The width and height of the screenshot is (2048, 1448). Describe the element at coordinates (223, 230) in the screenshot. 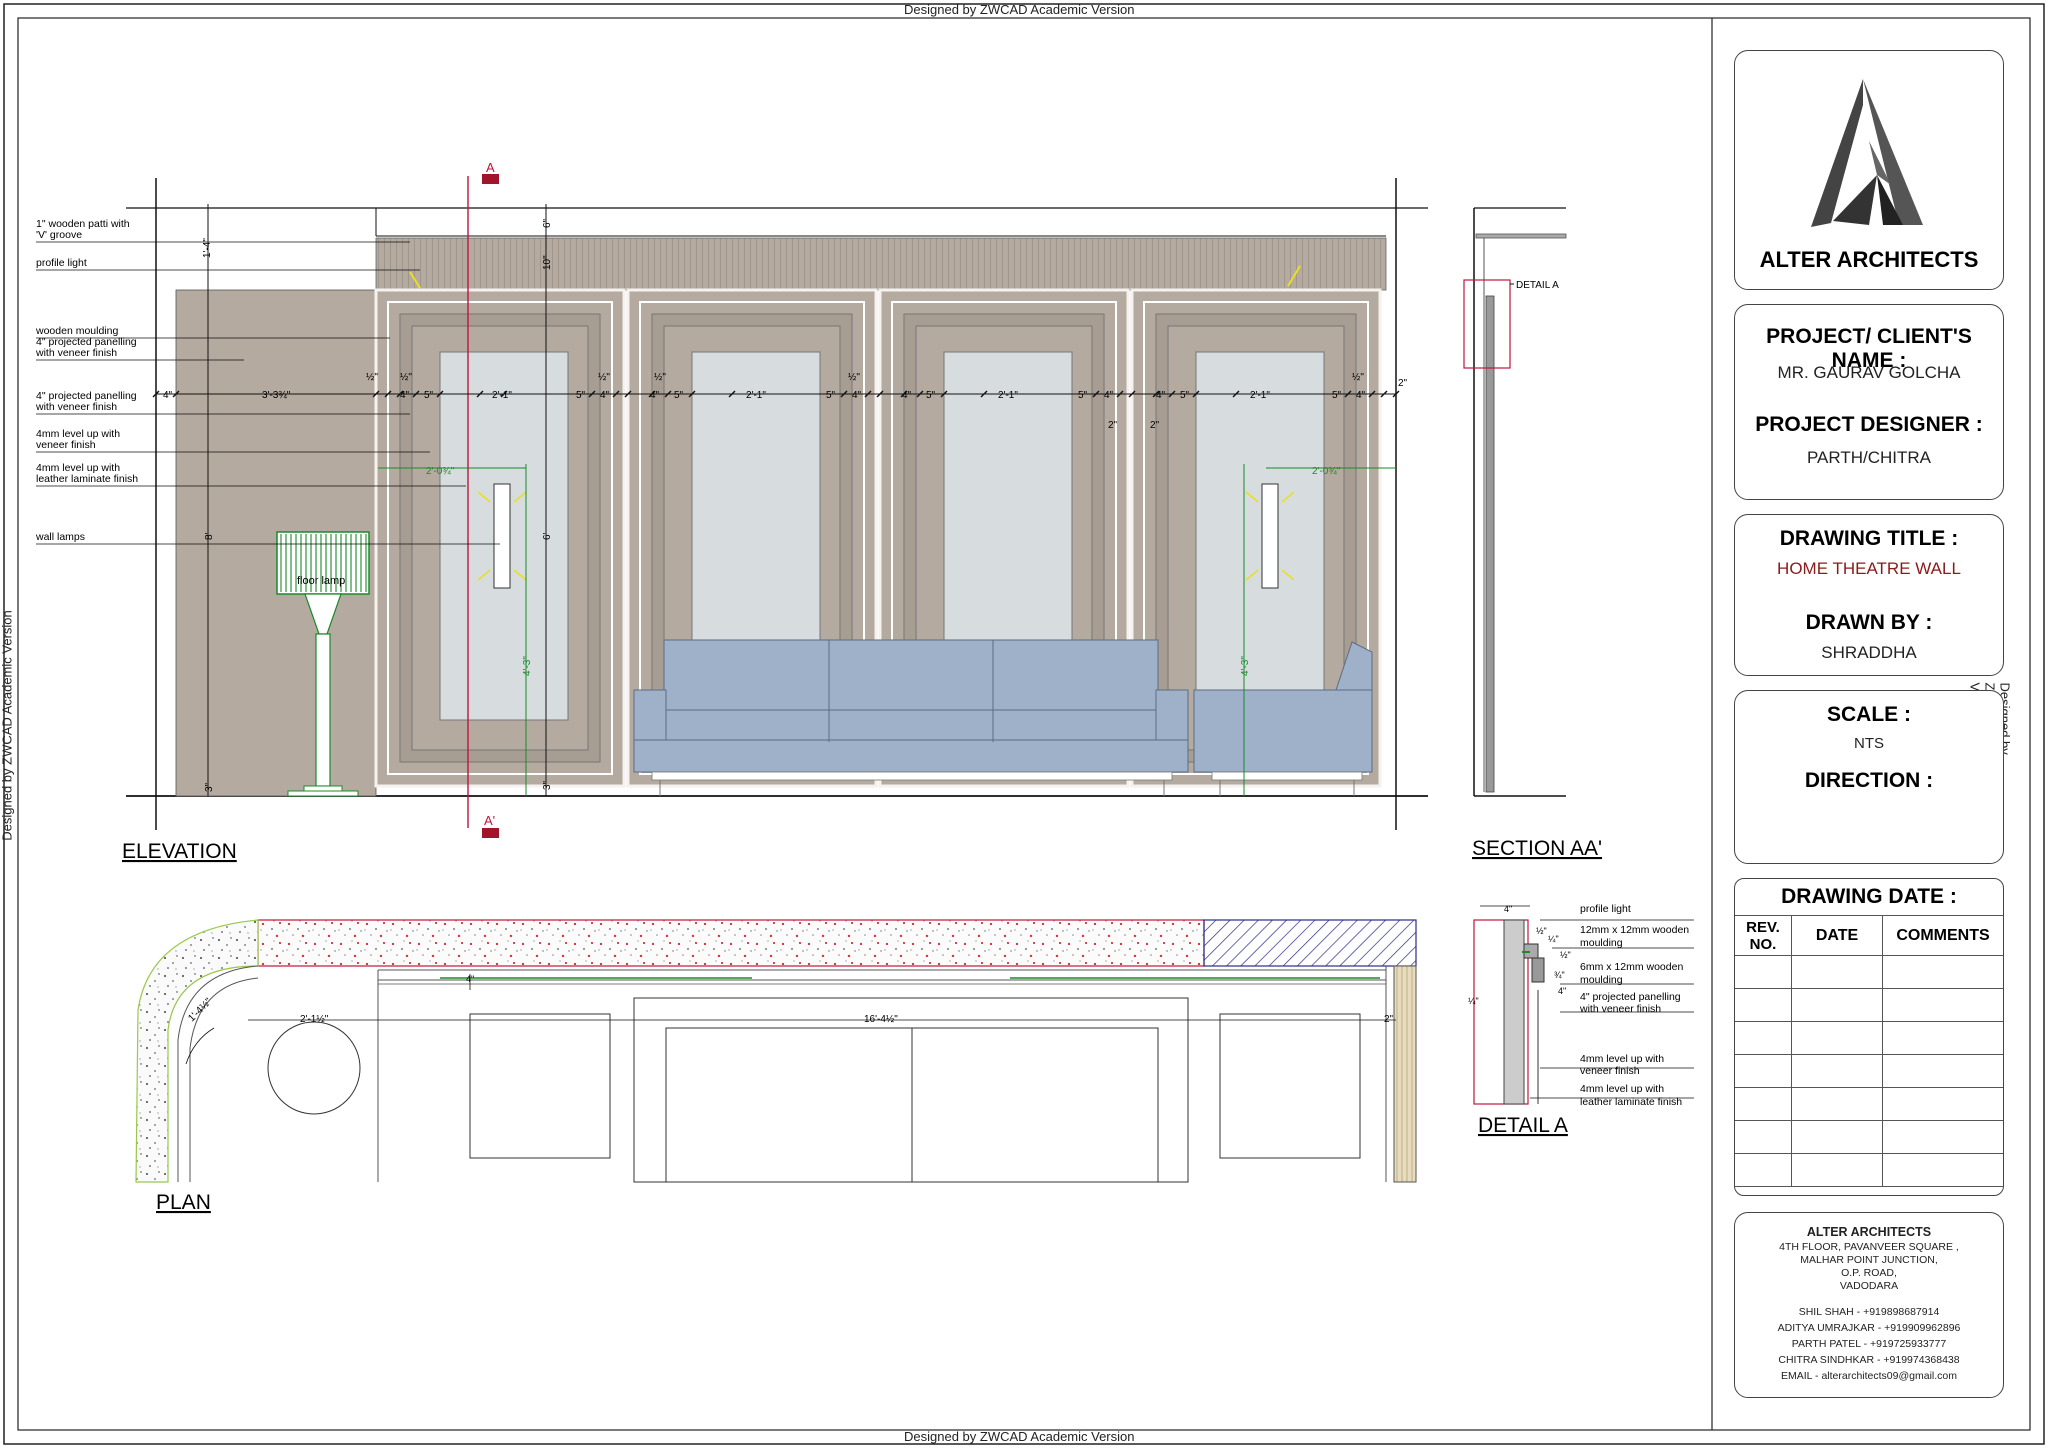

I see `annotation-1: 1" wooden patti with'V' groove` at that location.